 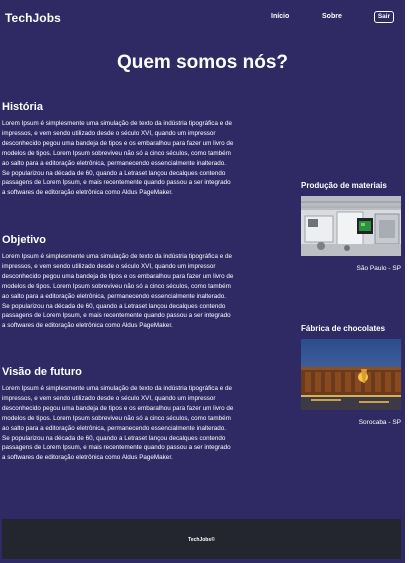 I want to click on nav-link-sobre: Sobre, so click(x=332, y=16).